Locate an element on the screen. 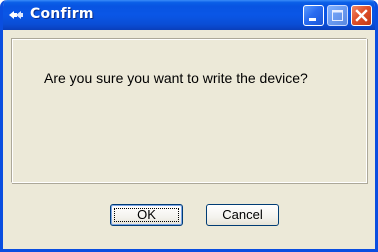 The width and height of the screenshot is (378, 252). ok-button: OK is located at coordinates (146, 215).